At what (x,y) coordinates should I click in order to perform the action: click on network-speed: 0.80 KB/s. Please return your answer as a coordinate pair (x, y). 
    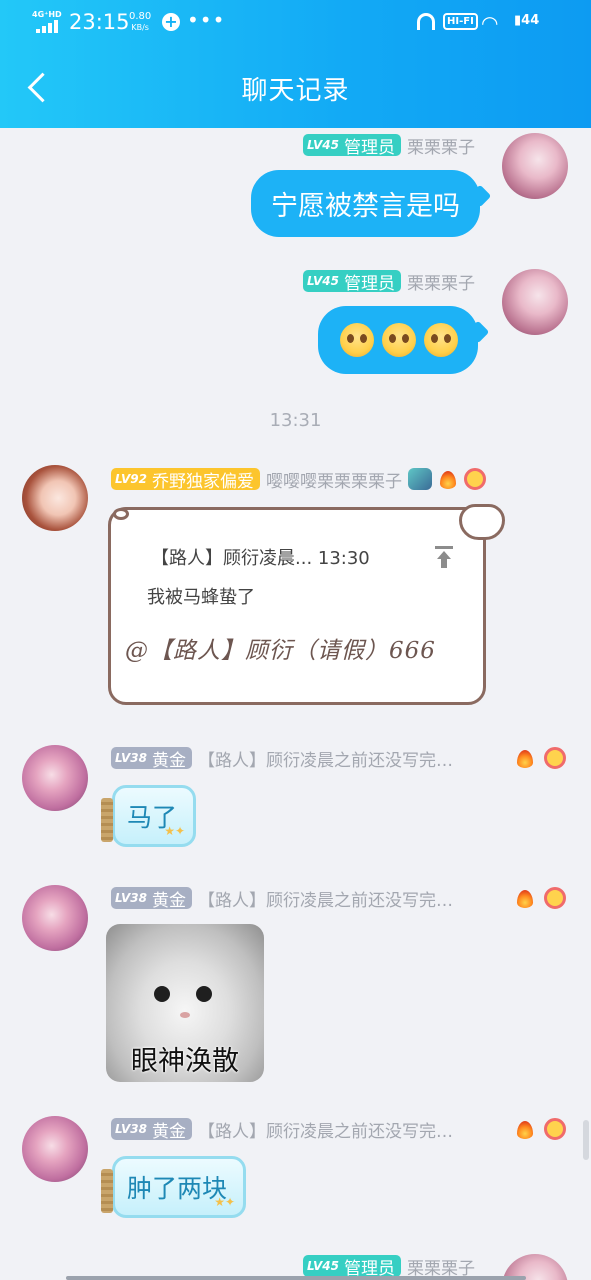
    Looking at the image, I should click on (140, 22).